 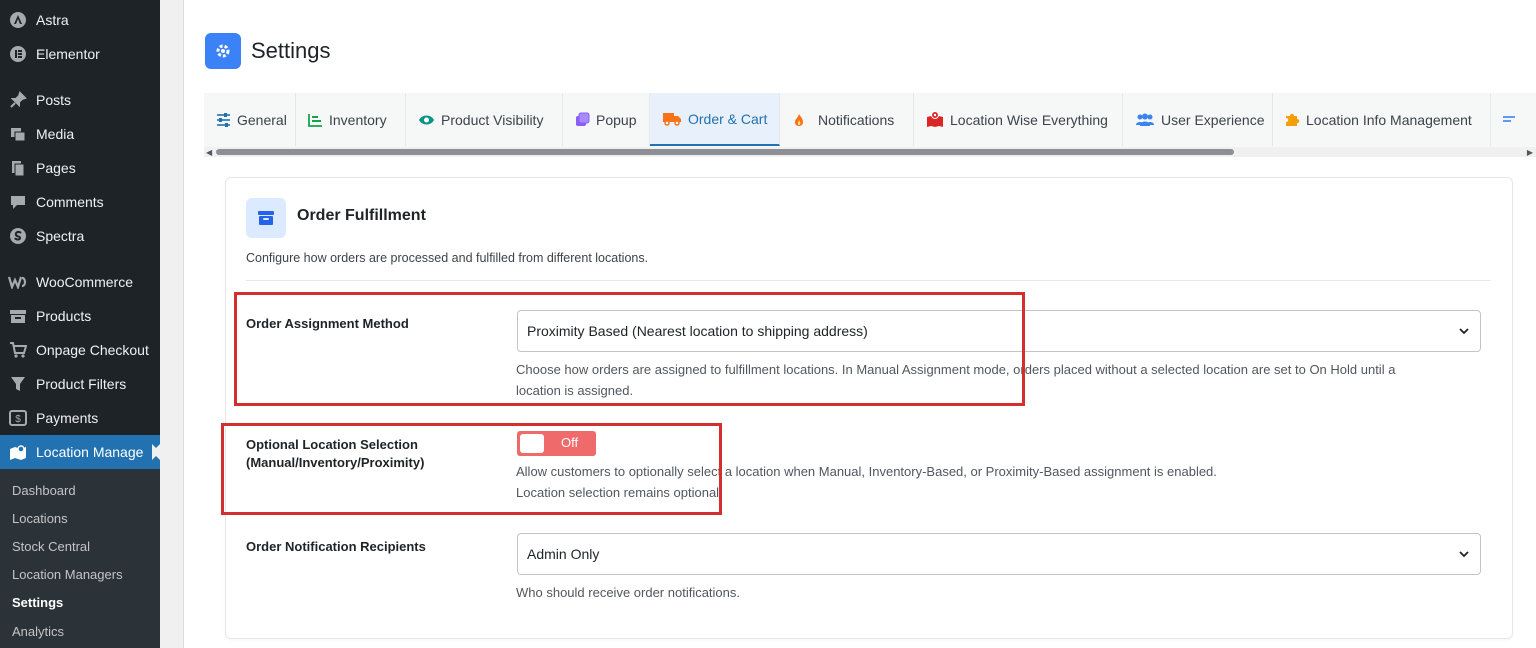 I want to click on sidebar-item-label: Posts, so click(x=54, y=100).